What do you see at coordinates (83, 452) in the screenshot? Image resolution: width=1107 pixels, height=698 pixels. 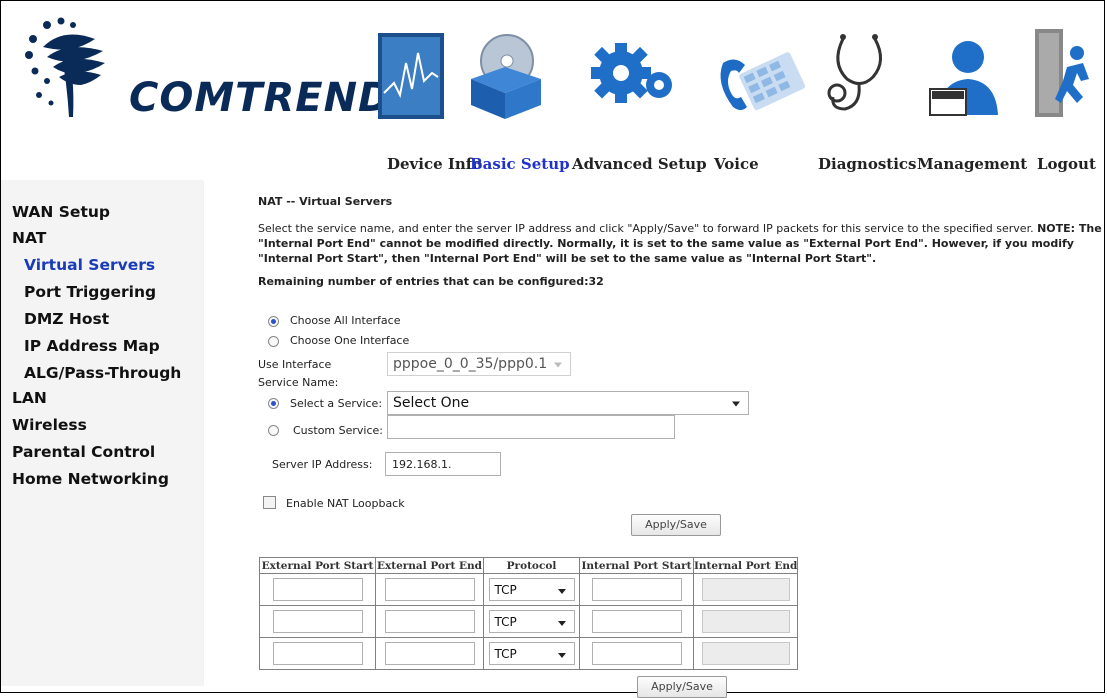 I see `sidebar-item-parental-control: Parental Control` at bounding box center [83, 452].